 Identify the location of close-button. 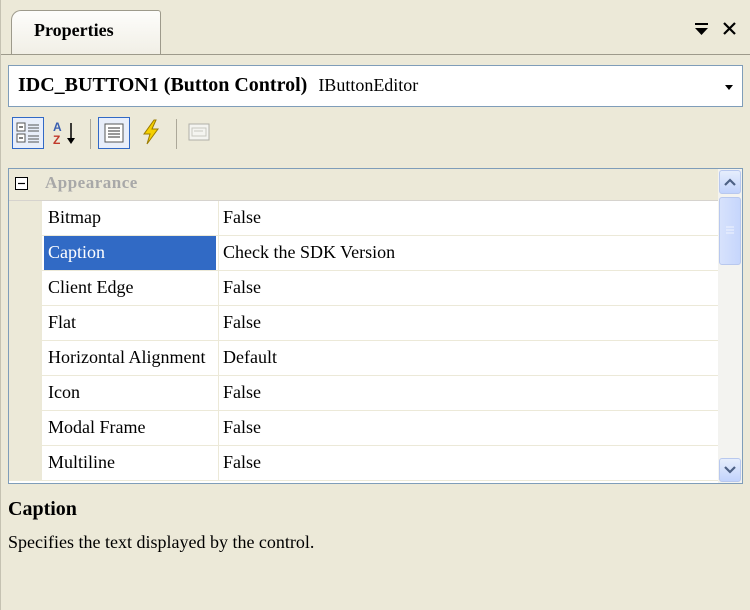
(730, 28).